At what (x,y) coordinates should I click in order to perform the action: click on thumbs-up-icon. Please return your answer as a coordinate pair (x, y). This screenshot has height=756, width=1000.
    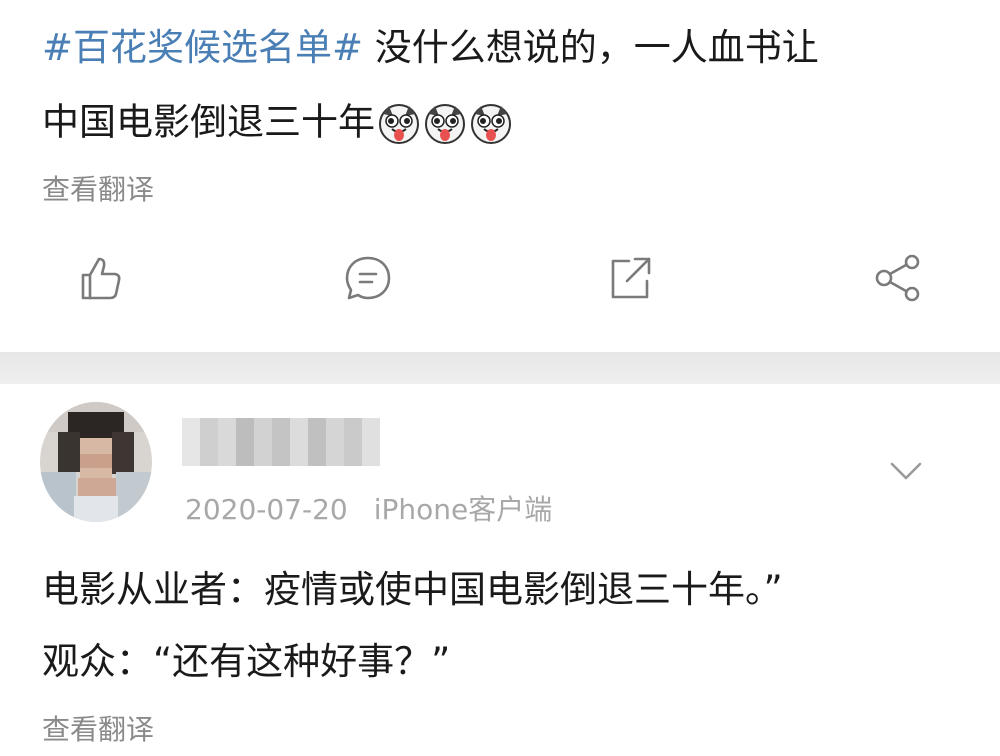
    Looking at the image, I should click on (101, 278).